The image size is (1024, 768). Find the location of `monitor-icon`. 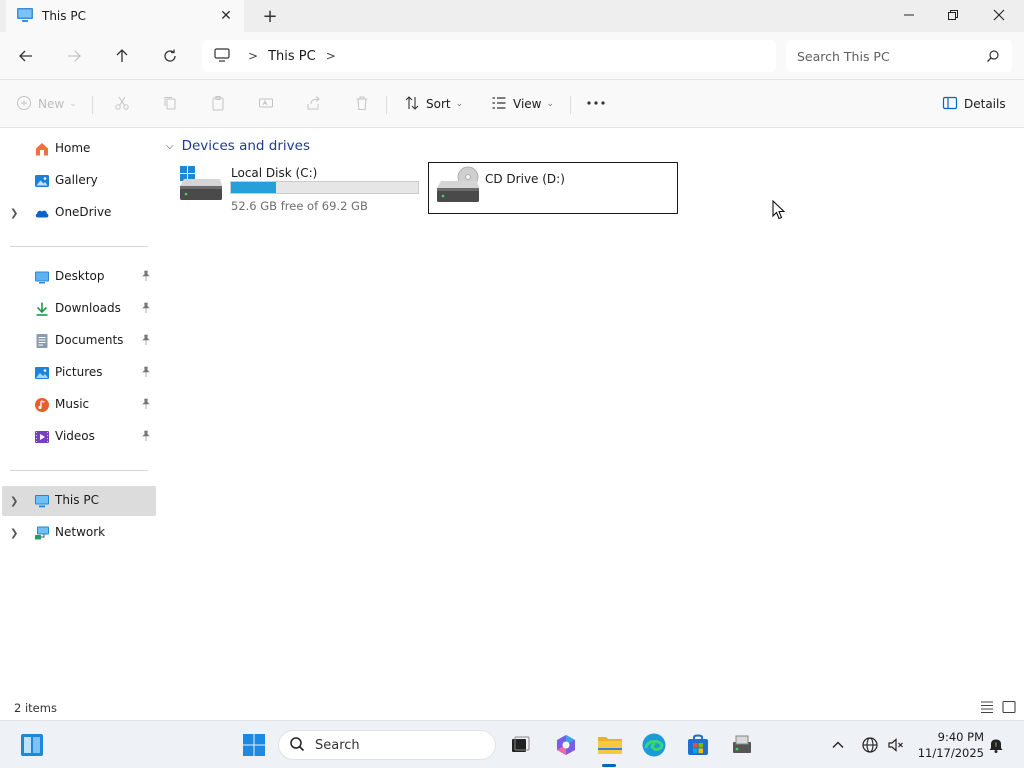

monitor-icon is located at coordinates (222, 56).